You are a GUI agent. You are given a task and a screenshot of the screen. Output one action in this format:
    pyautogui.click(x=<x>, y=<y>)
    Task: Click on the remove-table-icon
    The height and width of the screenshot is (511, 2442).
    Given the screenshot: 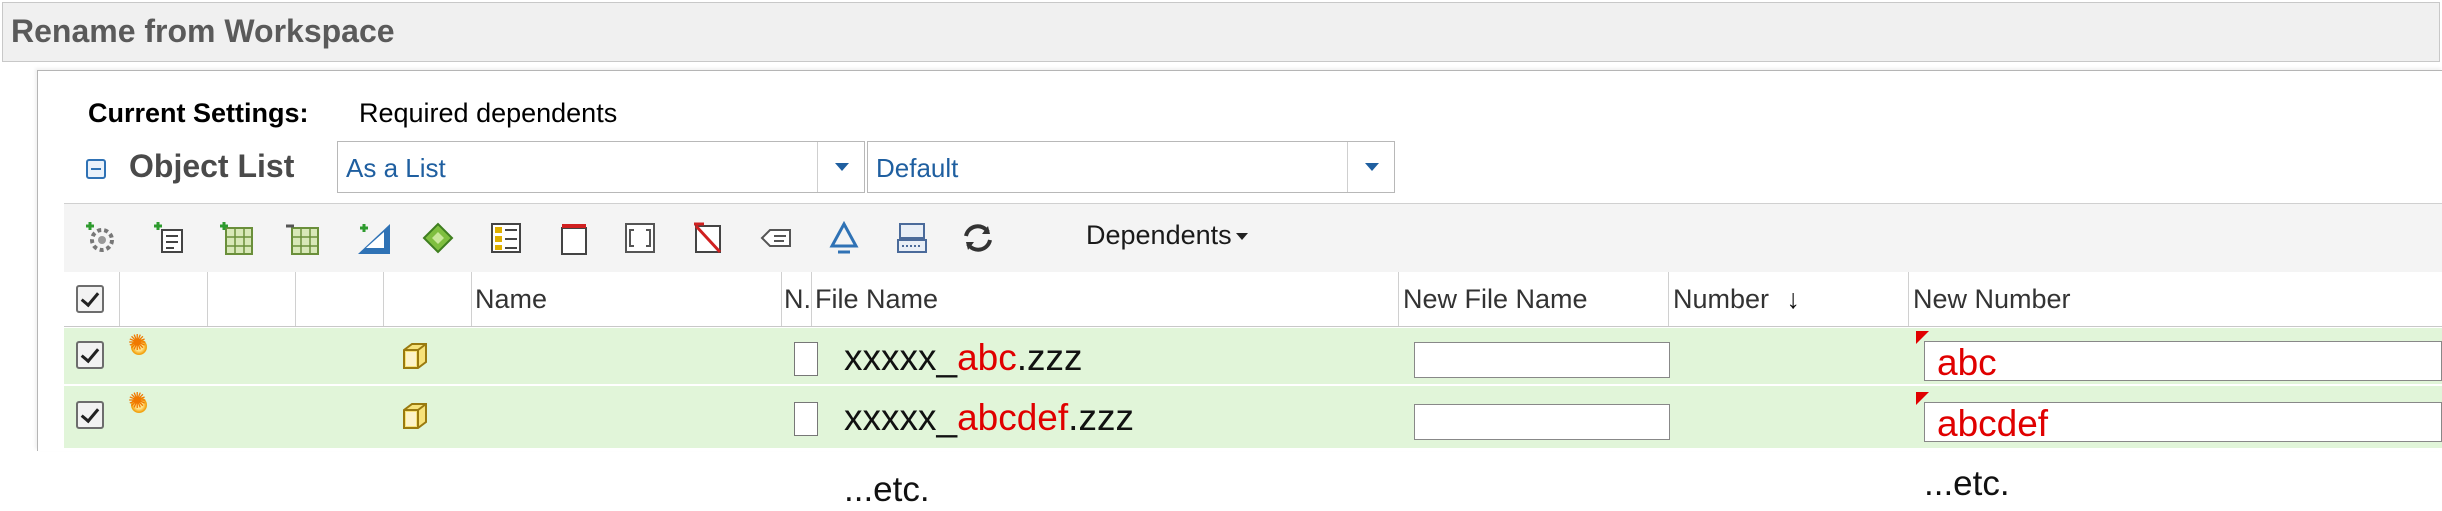 What is the action you would take?
    pyautogui.click(x=302, y=238)
    